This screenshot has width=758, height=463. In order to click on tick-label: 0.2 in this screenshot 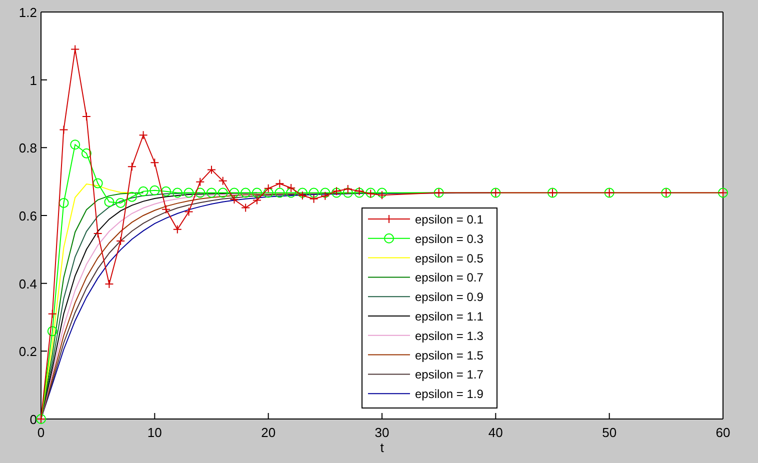, I will do `click(27, 352)`.